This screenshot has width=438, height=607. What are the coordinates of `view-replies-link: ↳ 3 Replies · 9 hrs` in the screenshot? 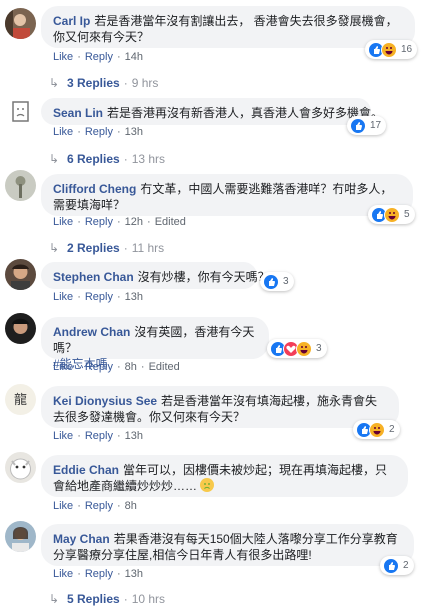 It's located at (103, 83).